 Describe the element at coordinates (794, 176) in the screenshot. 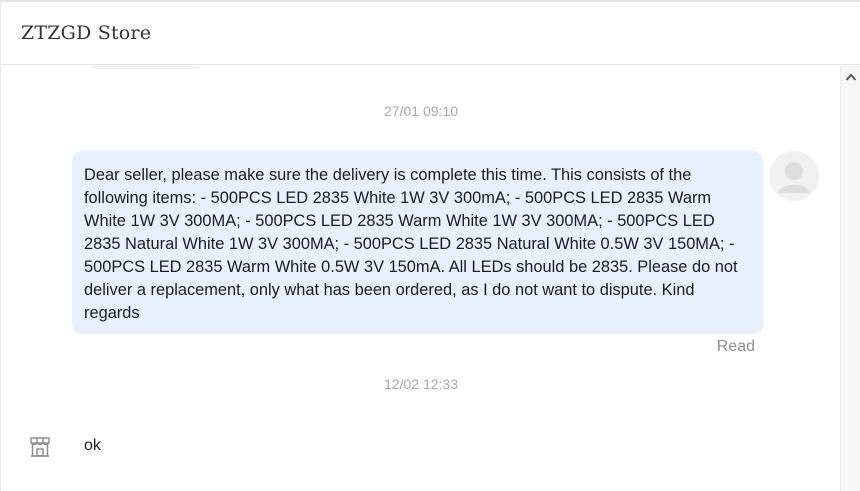

I see `user-avatar-icon` at that location.